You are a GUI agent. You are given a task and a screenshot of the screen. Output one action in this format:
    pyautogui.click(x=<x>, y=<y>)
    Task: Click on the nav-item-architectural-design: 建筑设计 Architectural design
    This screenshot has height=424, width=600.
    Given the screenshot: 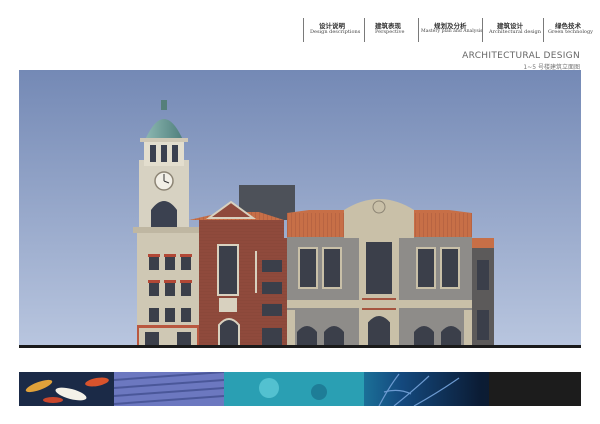 What is the action you would take?
    pyautogui.click(x=511, y=30)
    